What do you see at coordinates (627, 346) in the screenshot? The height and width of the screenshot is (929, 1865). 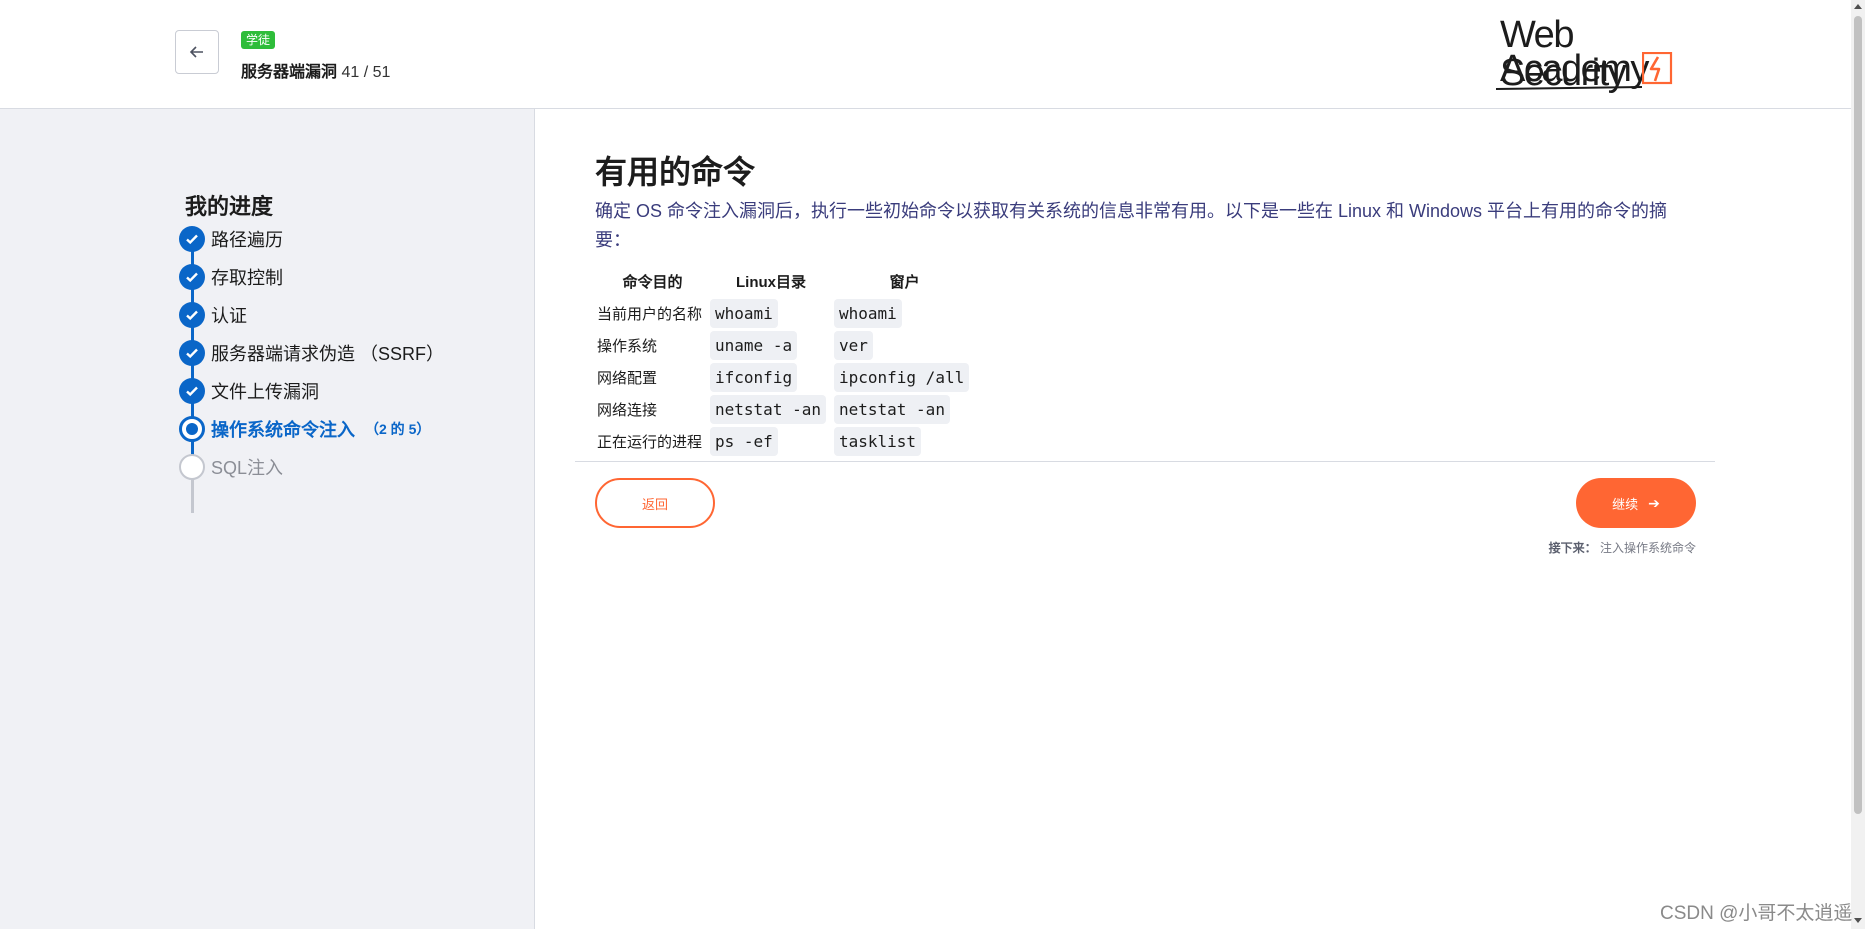 I see `purpose-cell: 操作系统` at bounding box center [627, 346].